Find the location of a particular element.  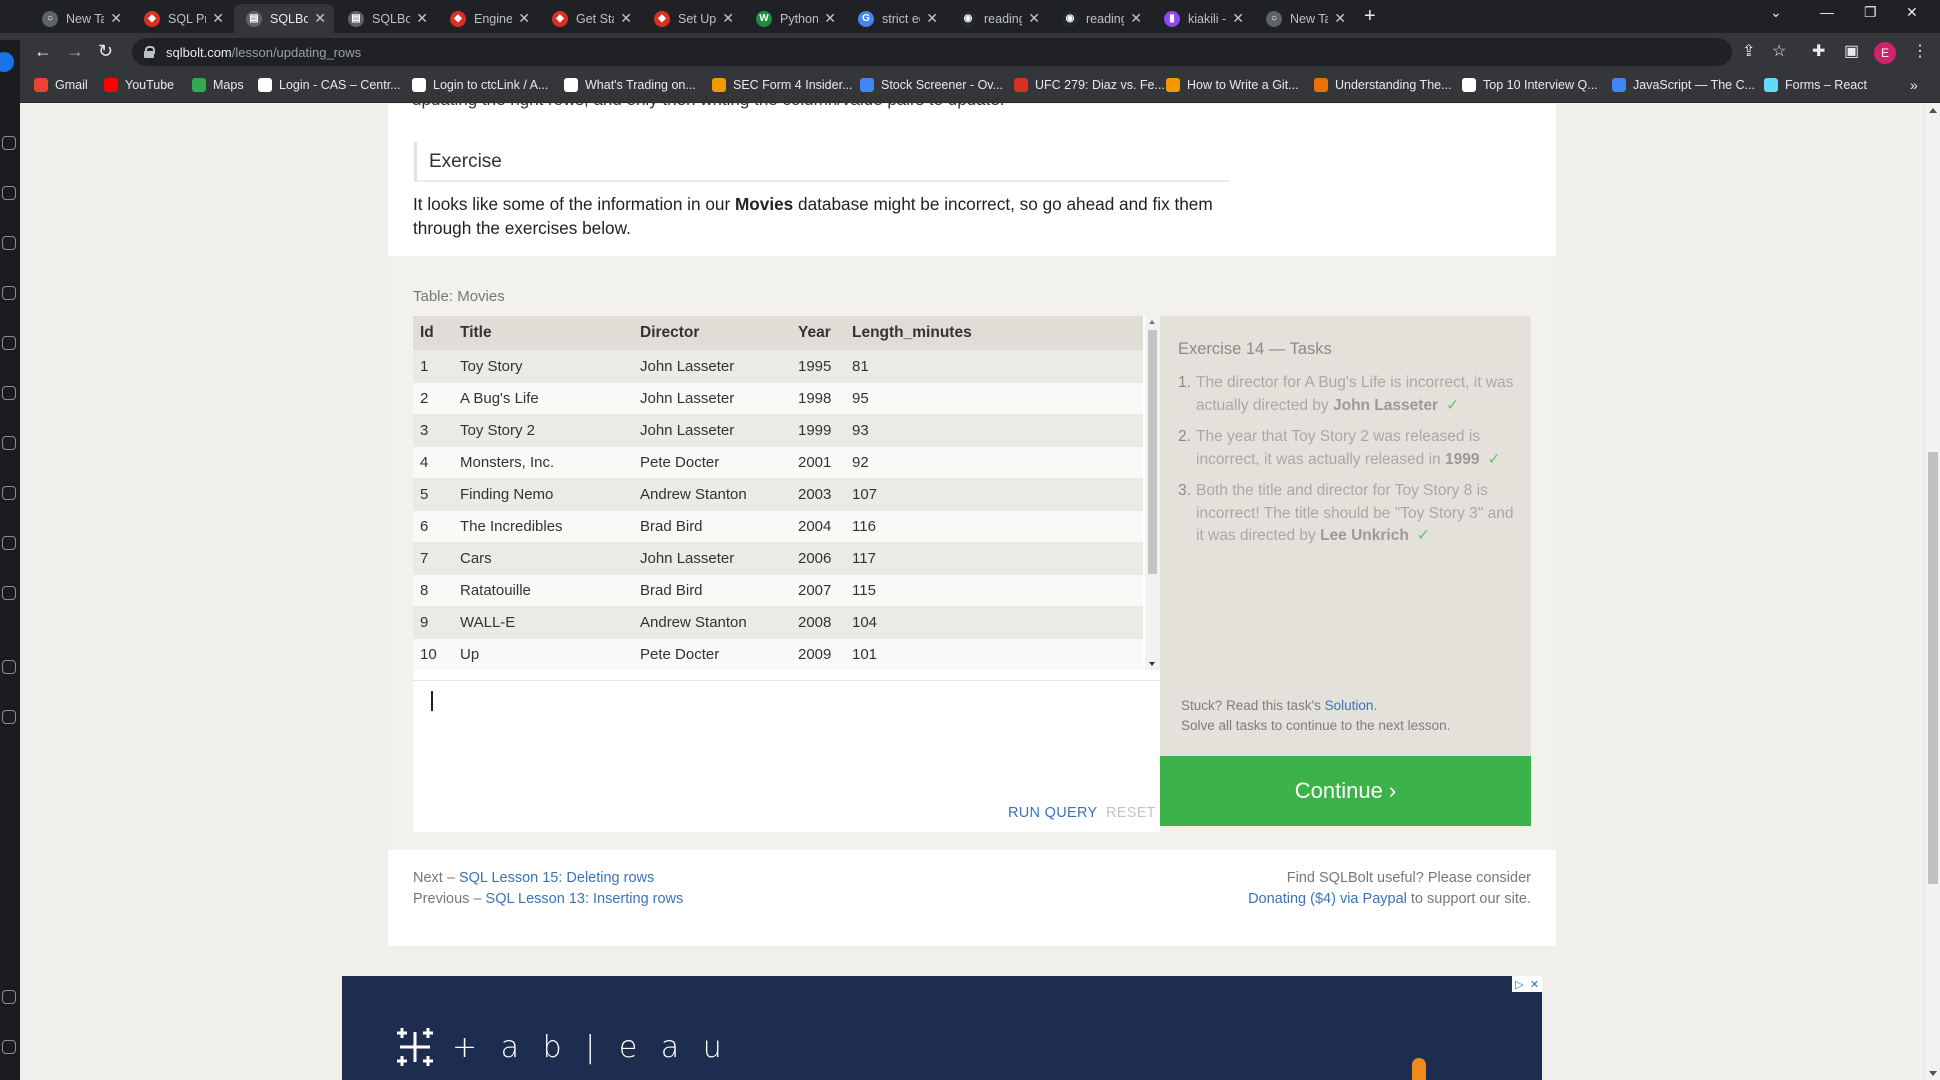

tab-favicon-icon: ▤ is located at coordinates (356, 18).